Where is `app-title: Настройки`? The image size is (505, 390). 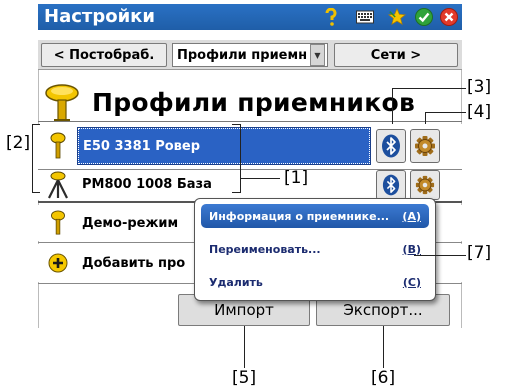 app-title: Настройки is located at coordinates (100, 16).